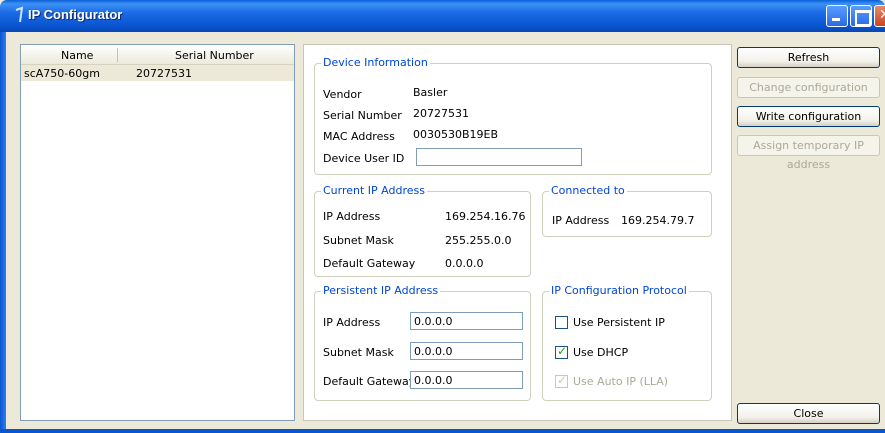 Image resolution: width=885 pixels, height=433 pixels. Describe the element at coordinates (442, 431) in the screenshot. I see `window-frame-bottom` at that location.